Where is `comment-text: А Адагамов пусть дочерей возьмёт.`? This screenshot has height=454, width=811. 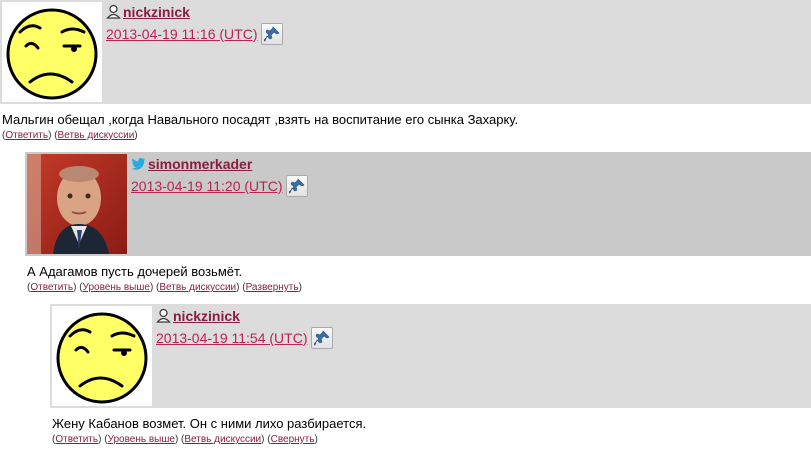
comment-text: А Адагамов пусть дочерей возьмёт. is located at coordinates (135, 271).